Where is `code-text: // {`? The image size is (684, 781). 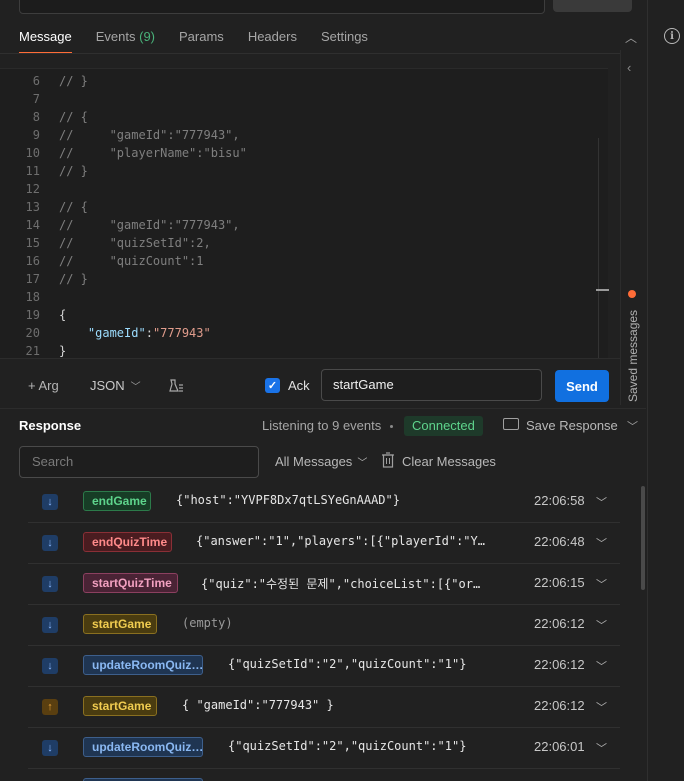
code-text: // { is located at coordinates (73, 117).